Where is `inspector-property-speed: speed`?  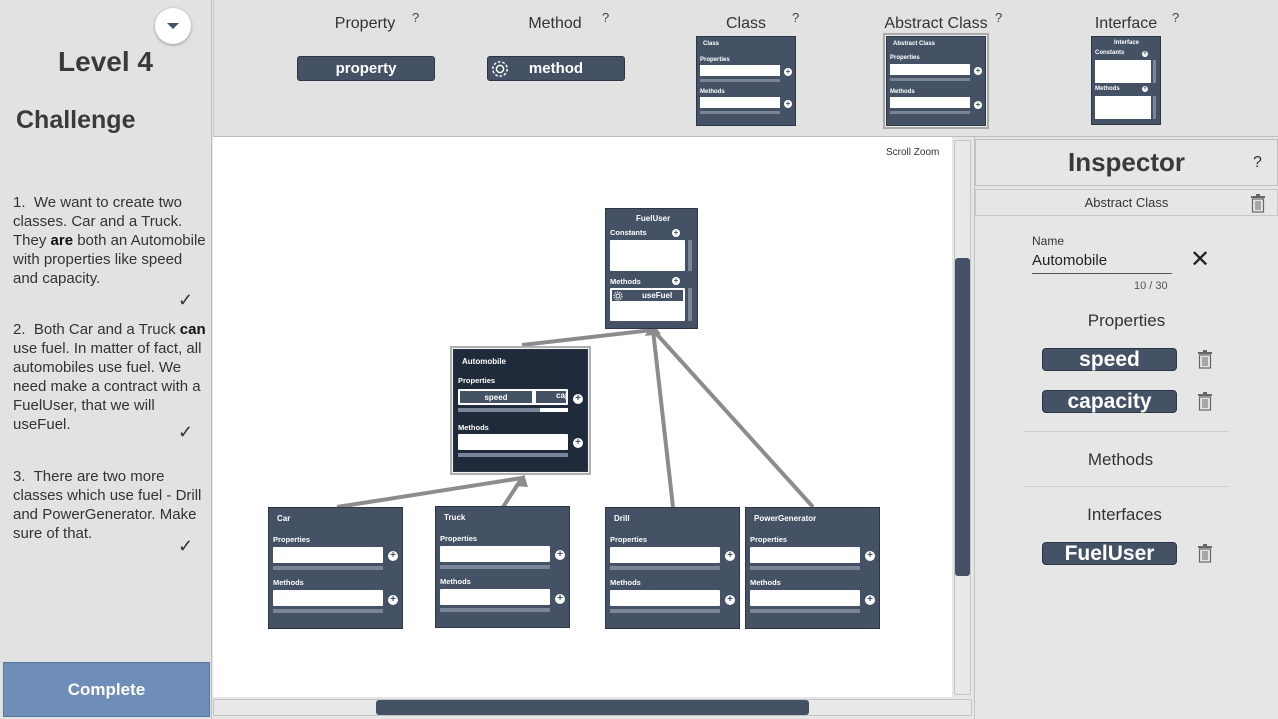
inspector-property-speed: speed is located at coordinates (1109, 359).